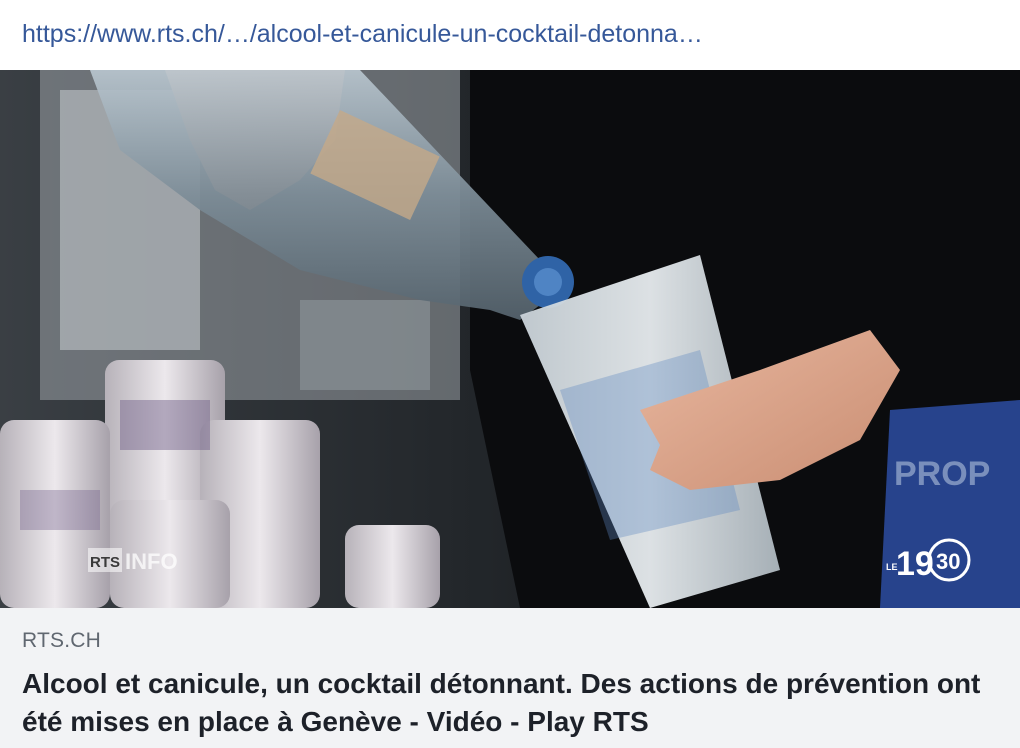 The height and width of the screenshot is (748, 1020). Describe the element at coordinates (151, 561) in the screenshot. I see `svg-text: INFO` at that location.